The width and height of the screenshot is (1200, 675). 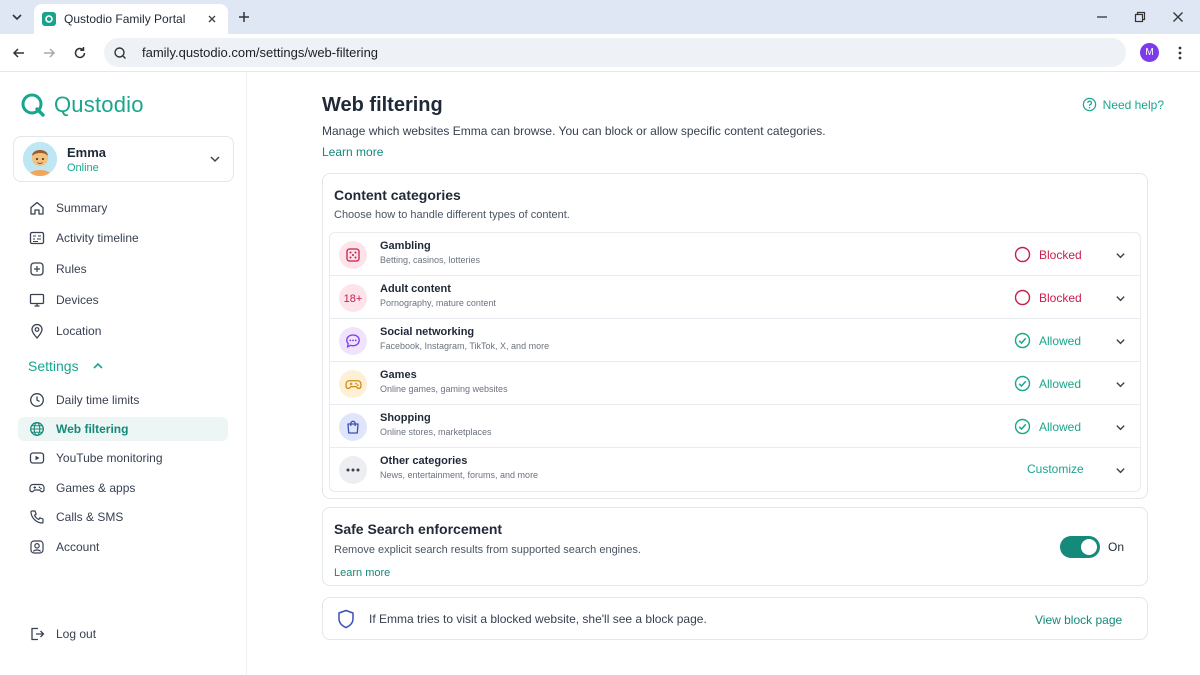 What do you see at coordinates (37, 400) in the screenshot?
I see `clock-icon` at bounding box center [37, 400].